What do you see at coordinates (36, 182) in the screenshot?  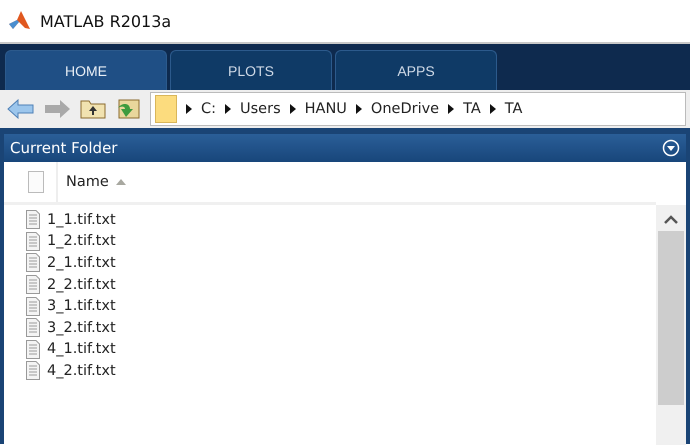 I see `file-type-column-icon` at bounding box center [36, 182].